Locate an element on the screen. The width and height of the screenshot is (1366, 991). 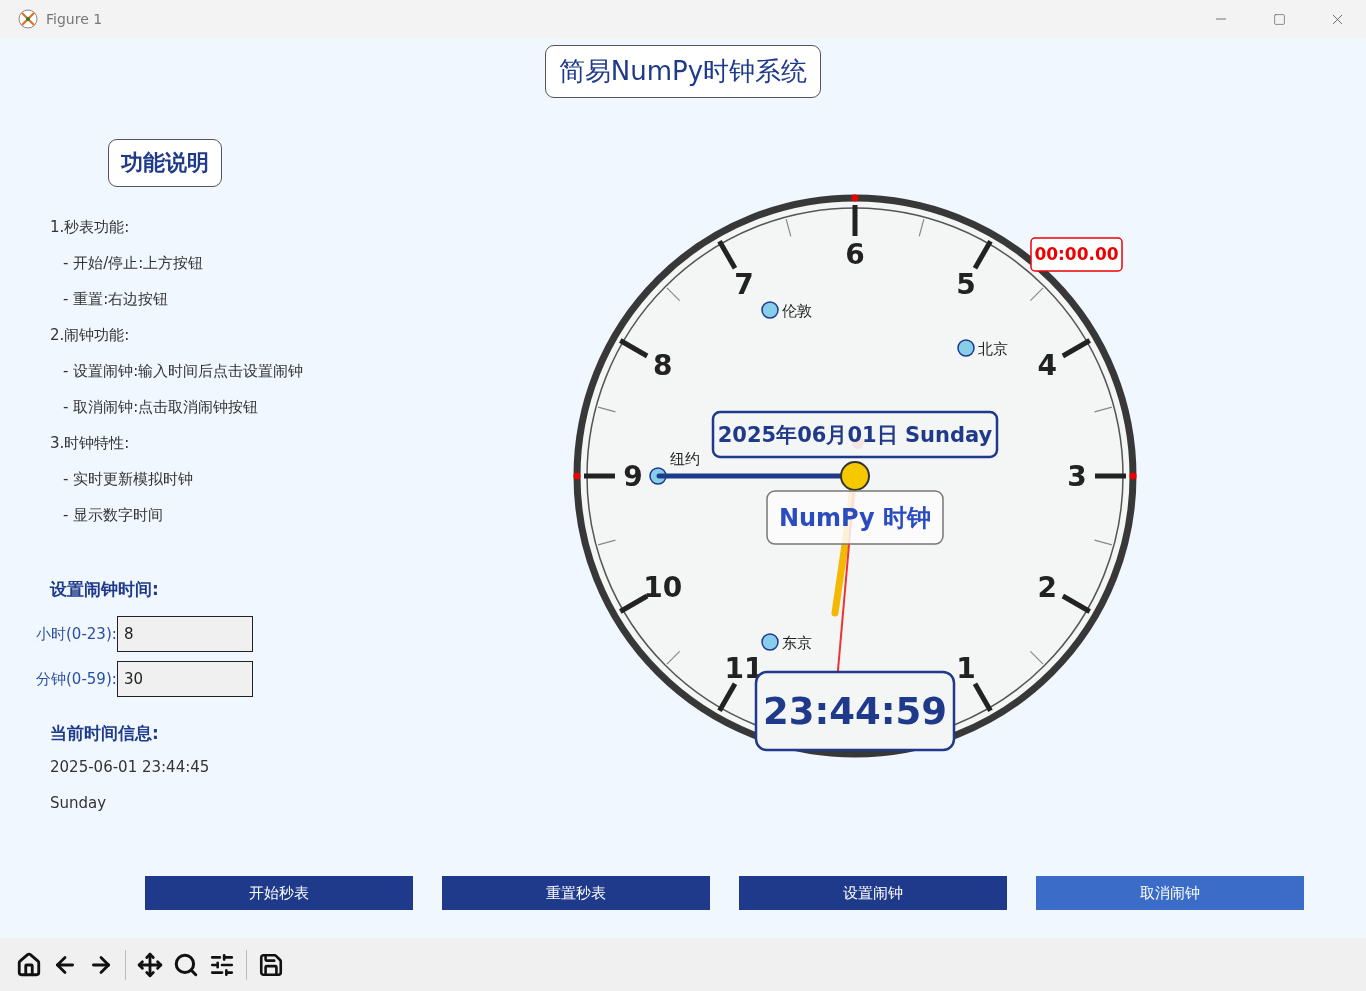
city-label: 东京 is located at coordinates (797, 643).